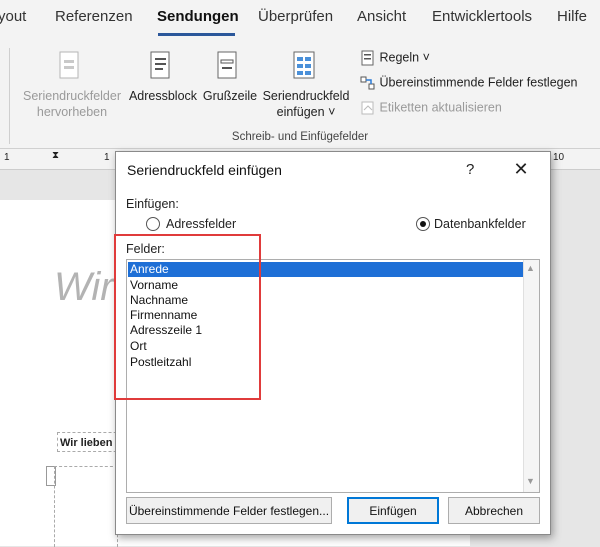  Describe the element at coordinates (94, 16) in the screenshot. I see `tab-referenzen: Referenzen` at that location.